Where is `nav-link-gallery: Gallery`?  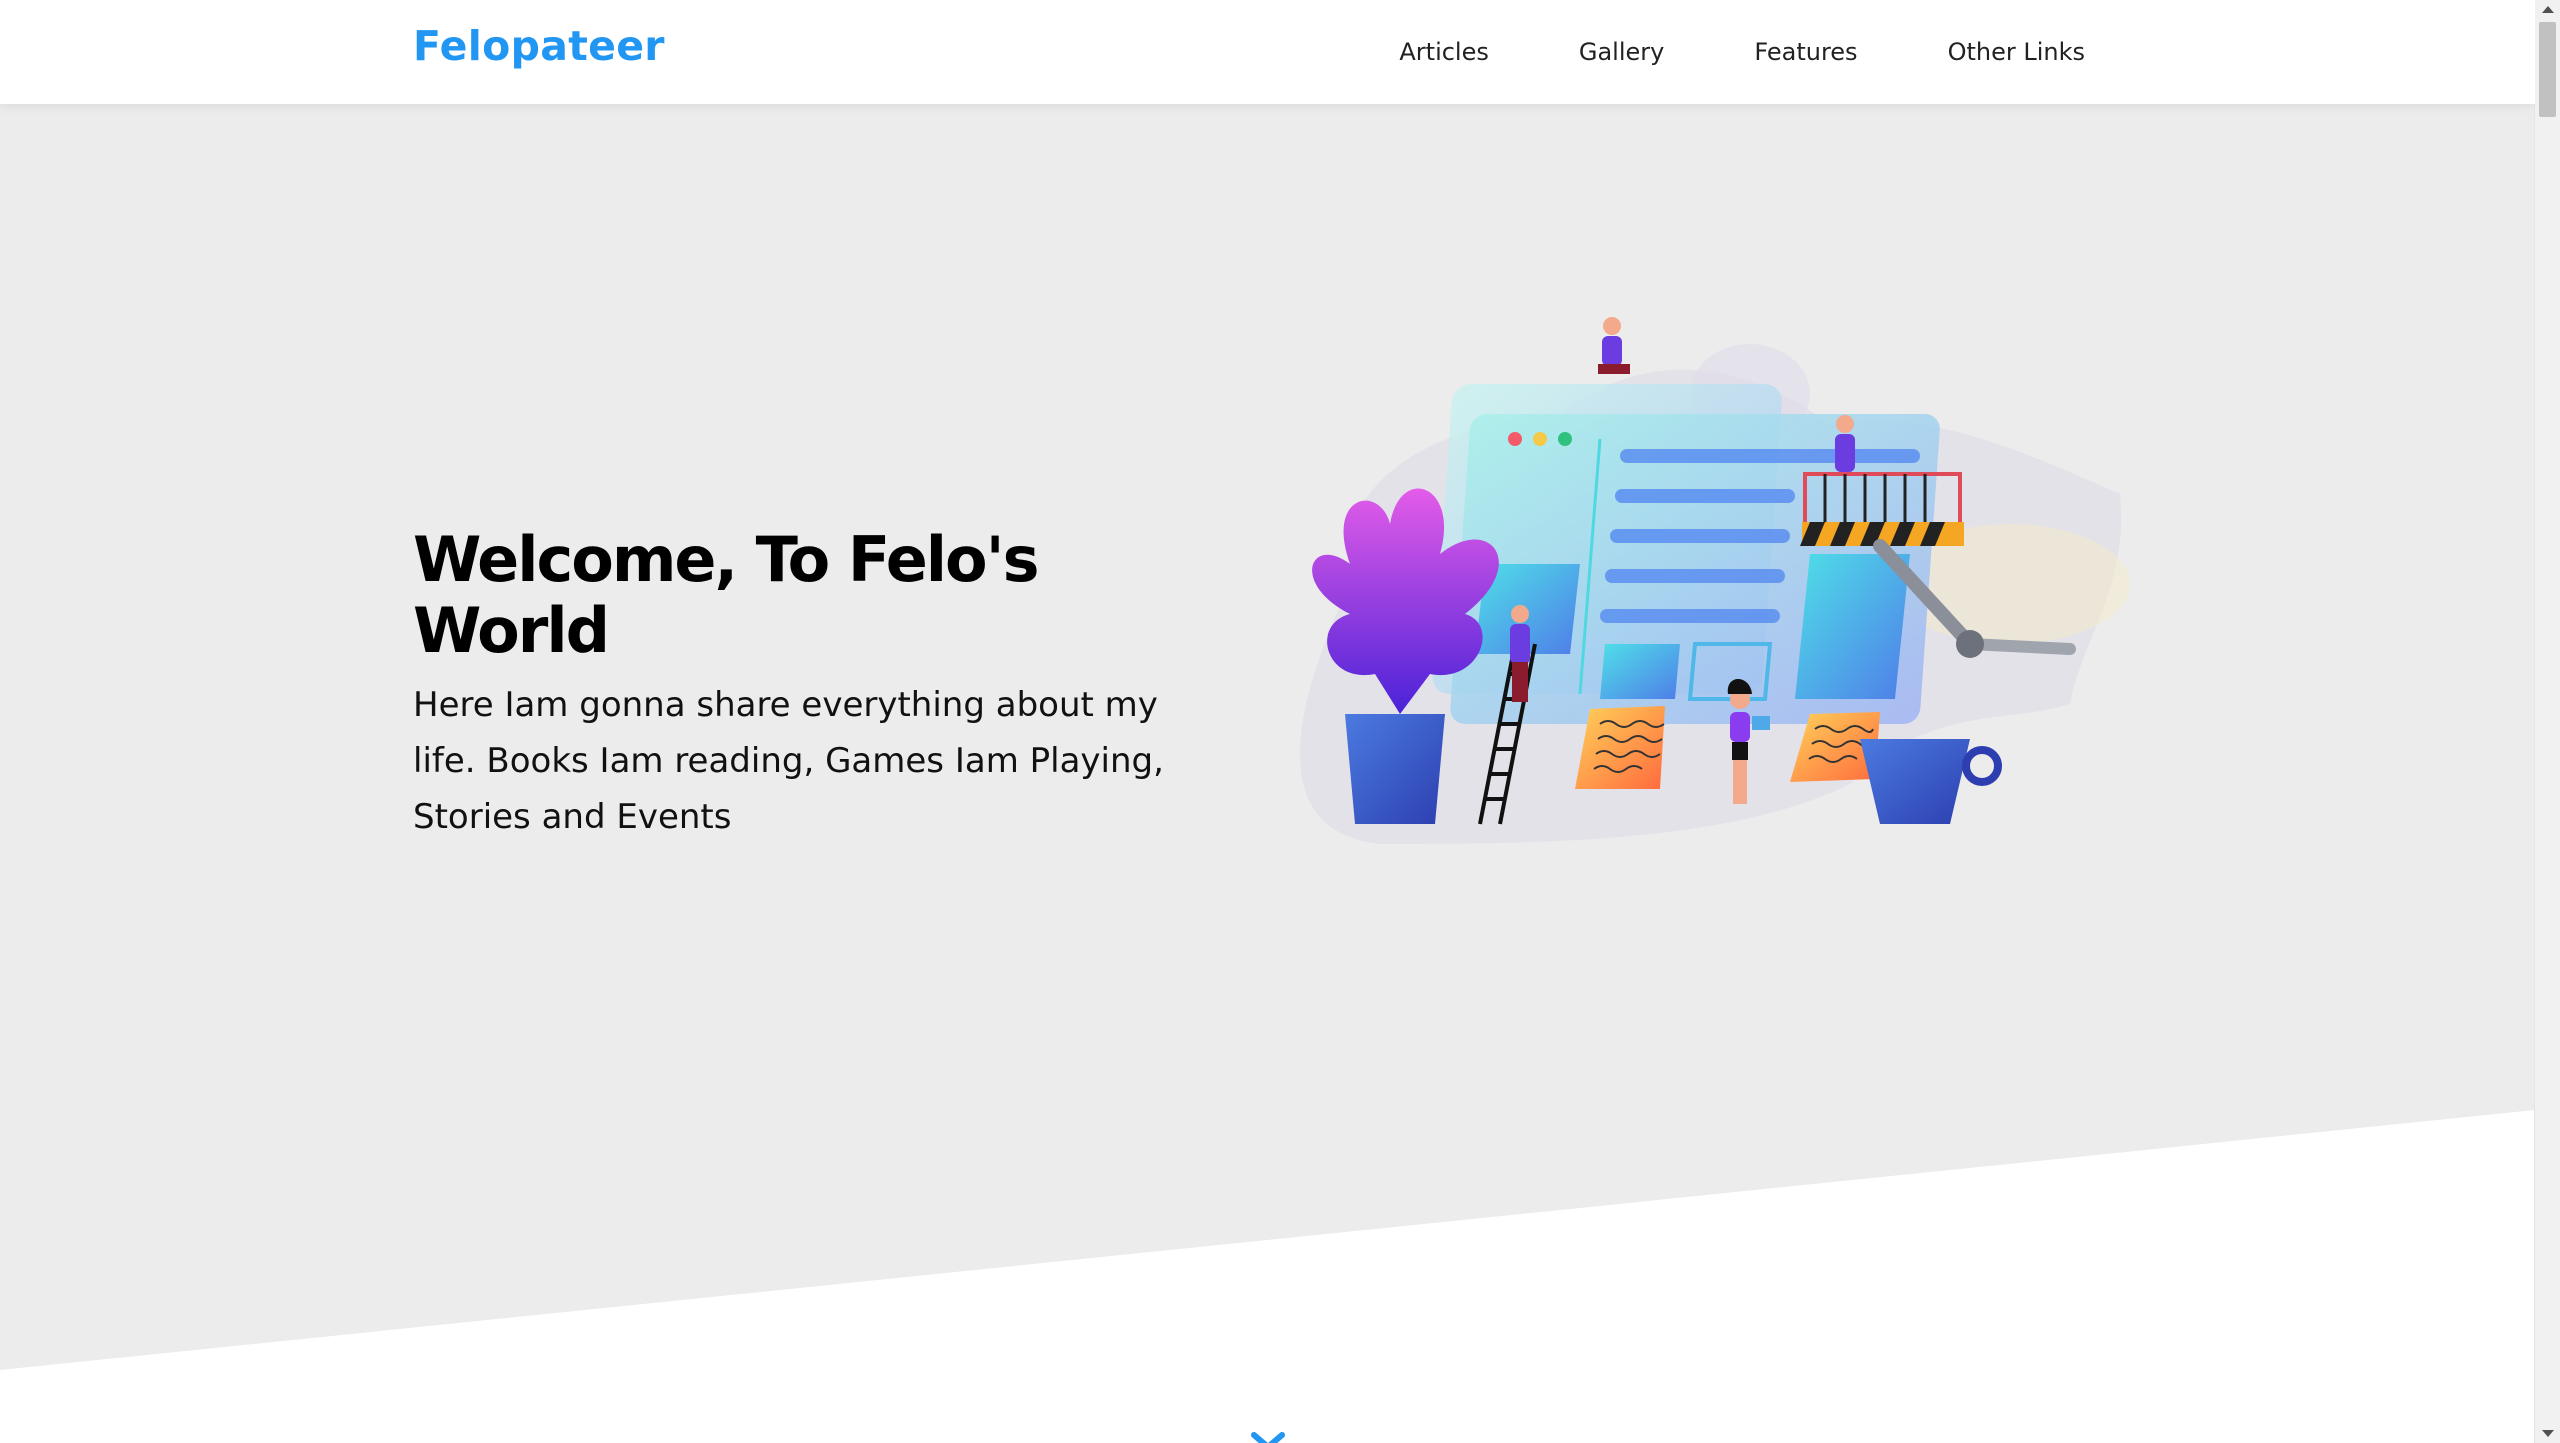
nav-link-gallery: Gallery is located at coordinates (1621, 52).